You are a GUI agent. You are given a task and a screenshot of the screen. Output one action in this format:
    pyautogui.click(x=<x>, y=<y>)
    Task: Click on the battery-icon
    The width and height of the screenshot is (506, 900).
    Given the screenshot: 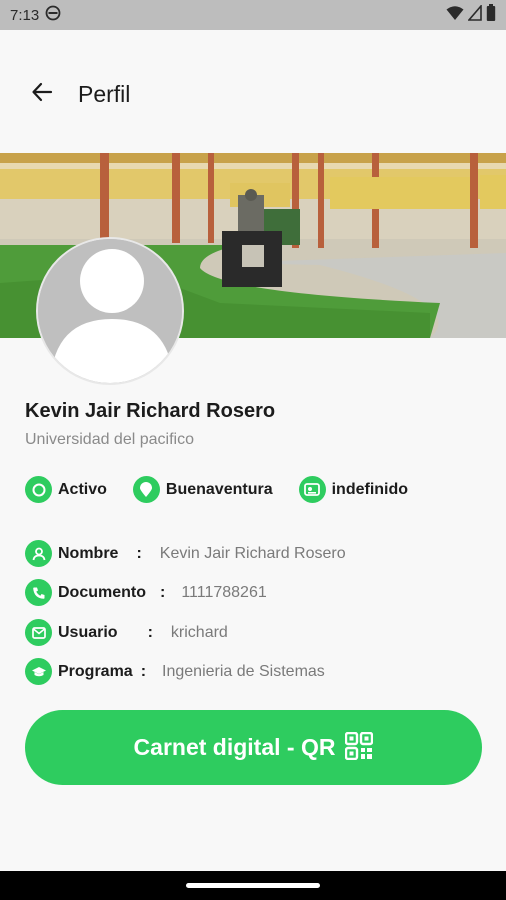 What is the action you would take?
    pyautogui.click(x=491, y=15)
    